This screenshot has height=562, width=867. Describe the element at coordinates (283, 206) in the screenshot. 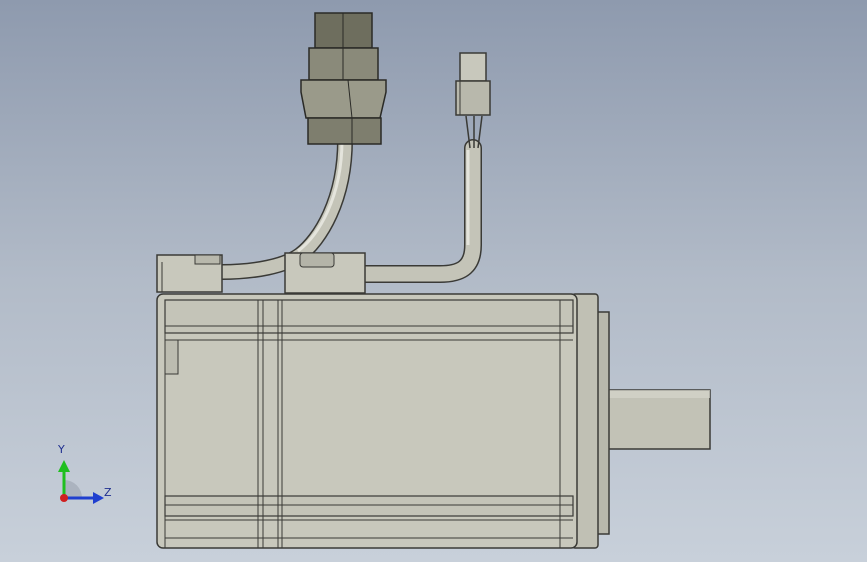

I see `power-cable` at that location.